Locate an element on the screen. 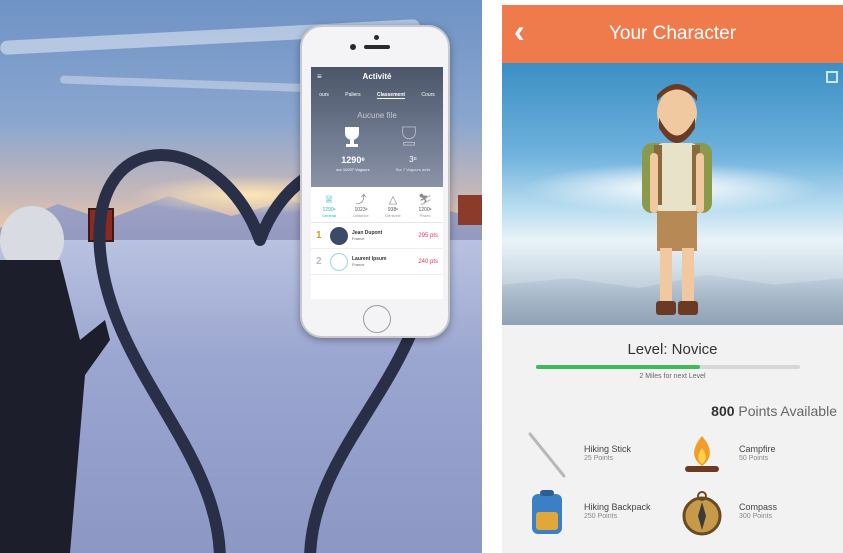  person-silhouette is located at coordinates (55, 379).